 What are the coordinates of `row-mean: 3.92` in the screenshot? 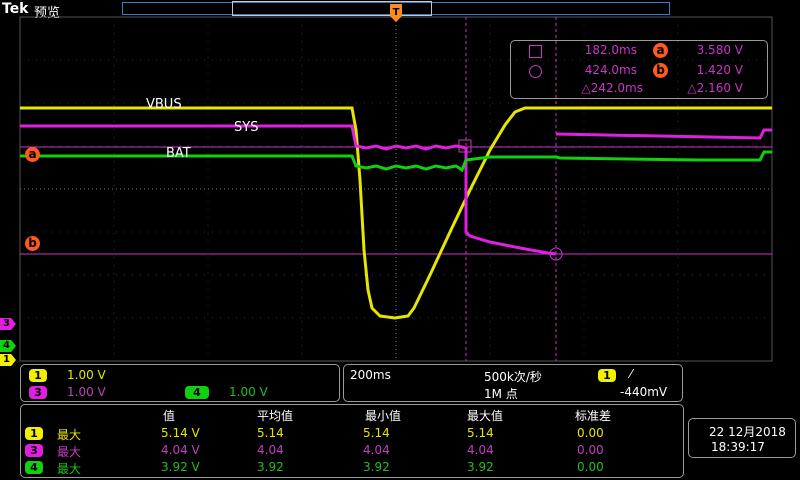 It's located at (270, 467).